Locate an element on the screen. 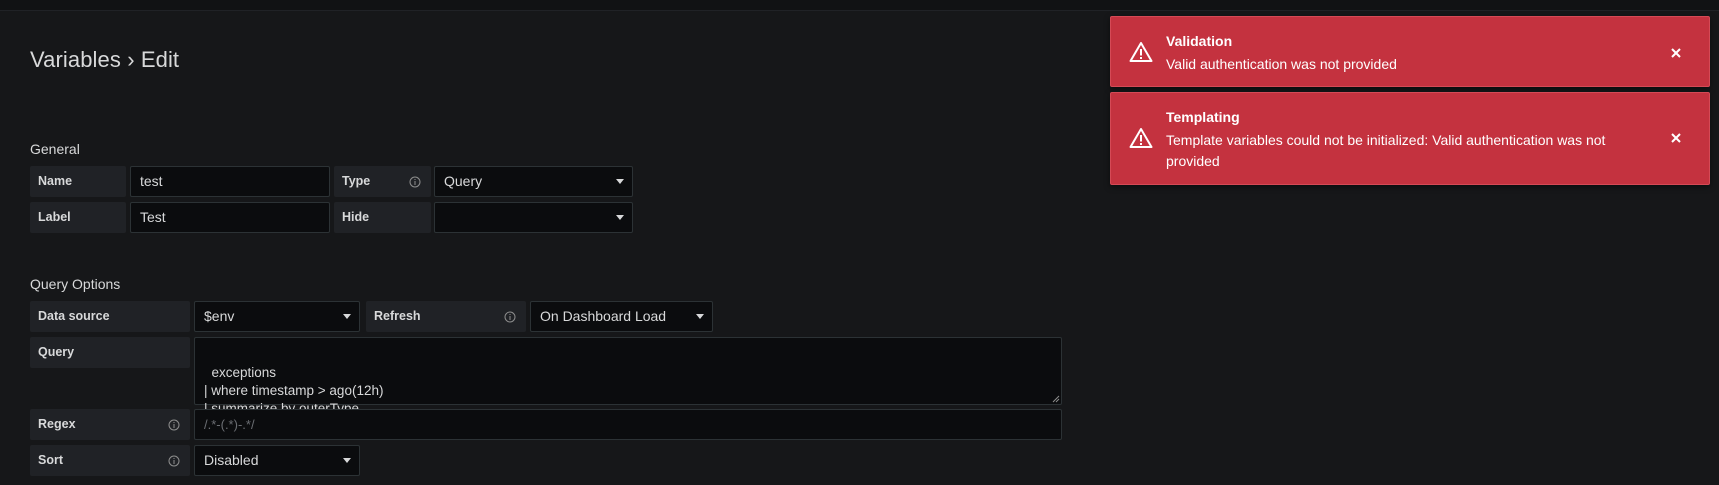 This screenshot has height=485, width=1719. regex-label: Regex is located at coordinates (110, 424).